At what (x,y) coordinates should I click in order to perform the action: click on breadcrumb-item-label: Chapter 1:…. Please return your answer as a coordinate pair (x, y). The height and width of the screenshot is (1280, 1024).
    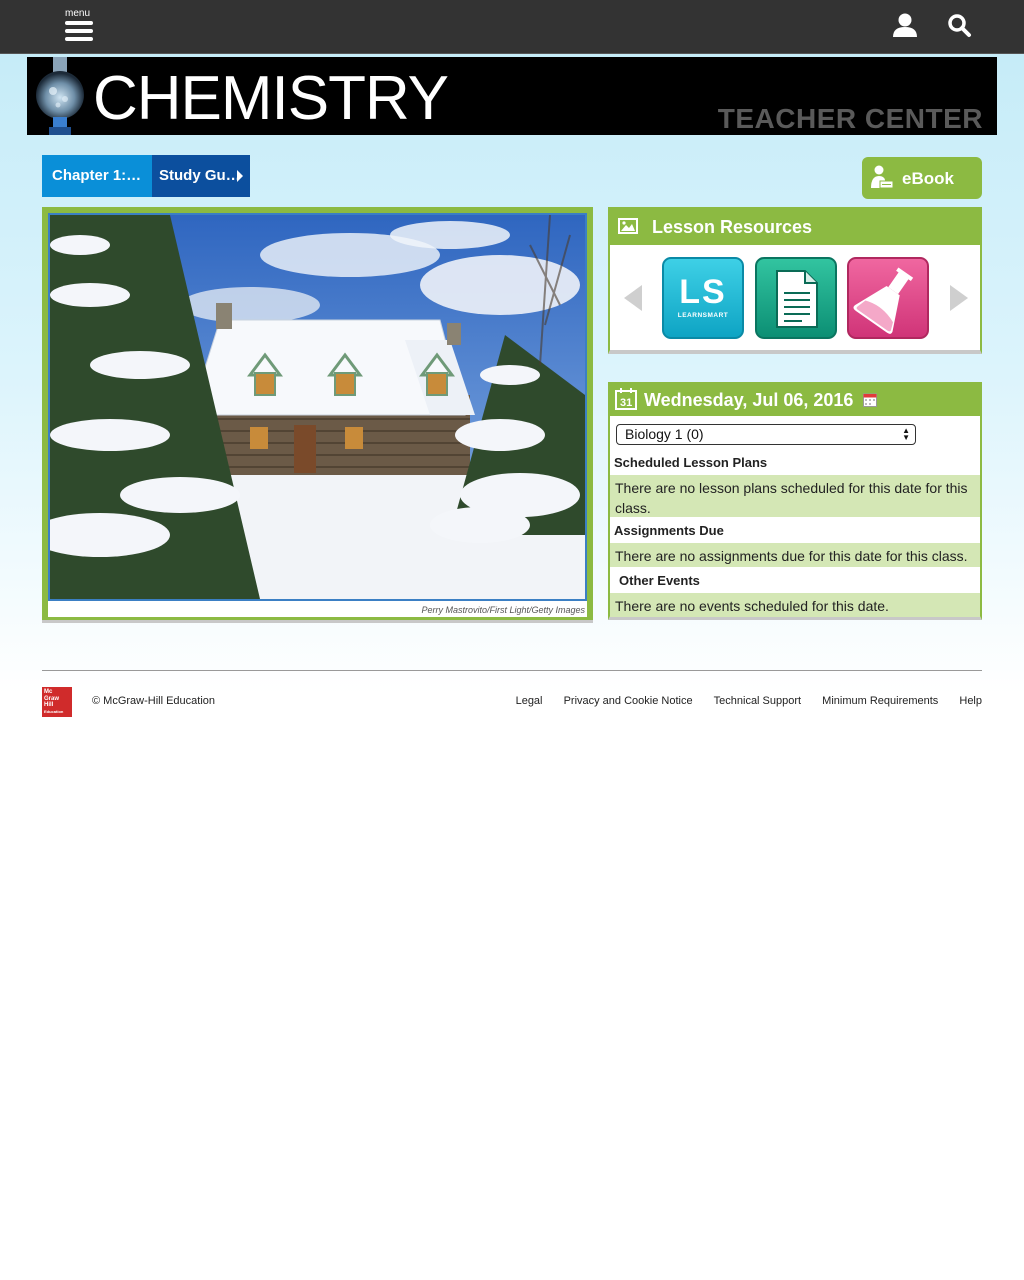
    Looking at the image, I should click on (97, 175).